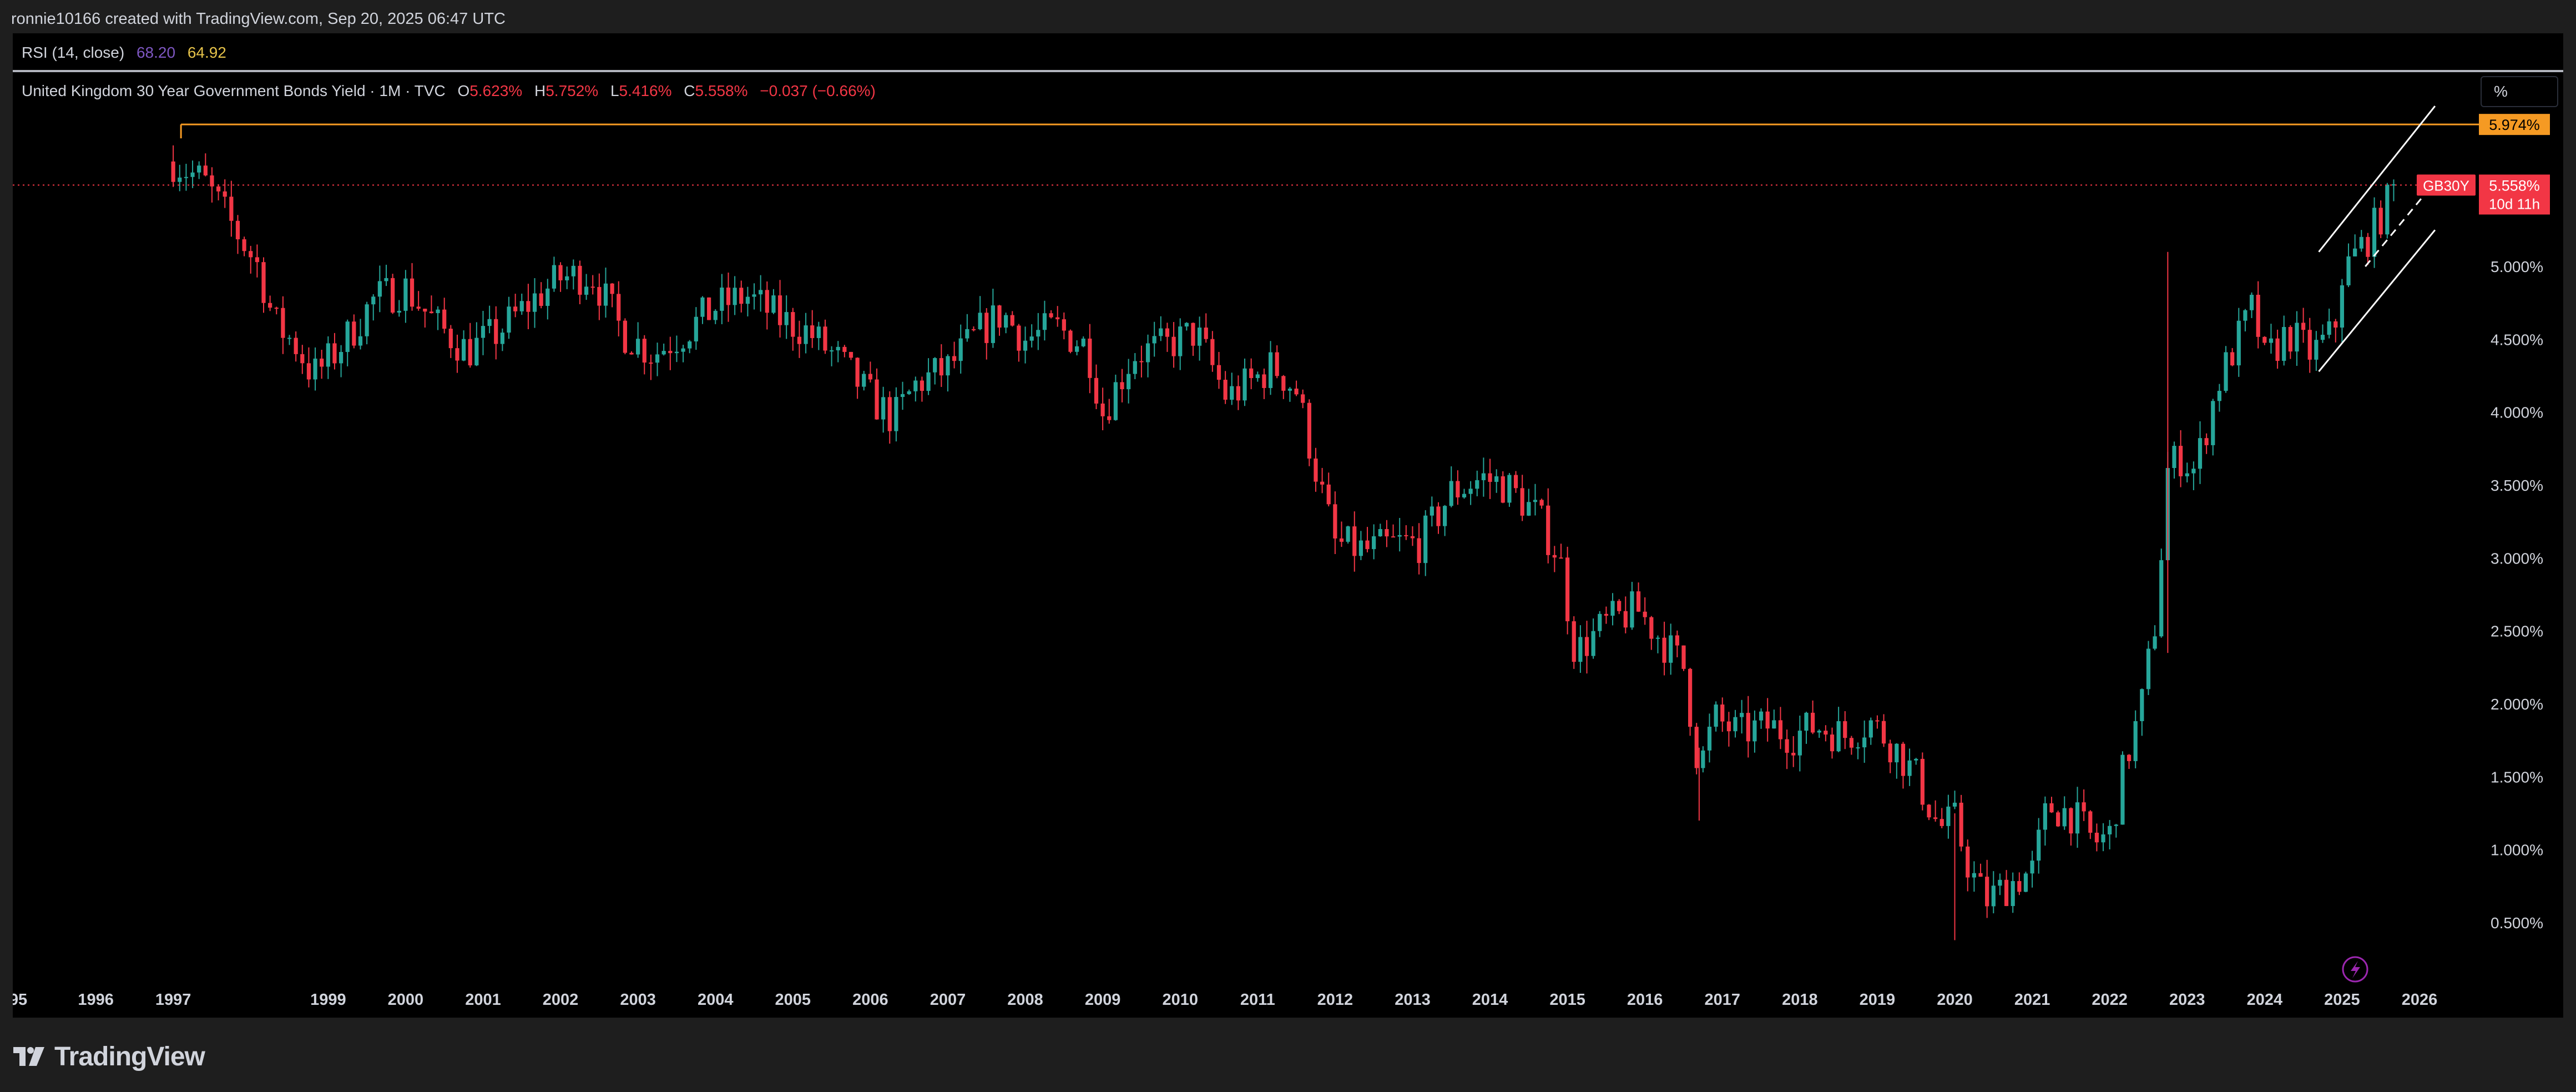 The height and width of the screenshot is (1092, 2576). What do you see at coordinates (2355, 969) in the screenshot?
I see `bolt-icon` at bounding box center [2355, 969].